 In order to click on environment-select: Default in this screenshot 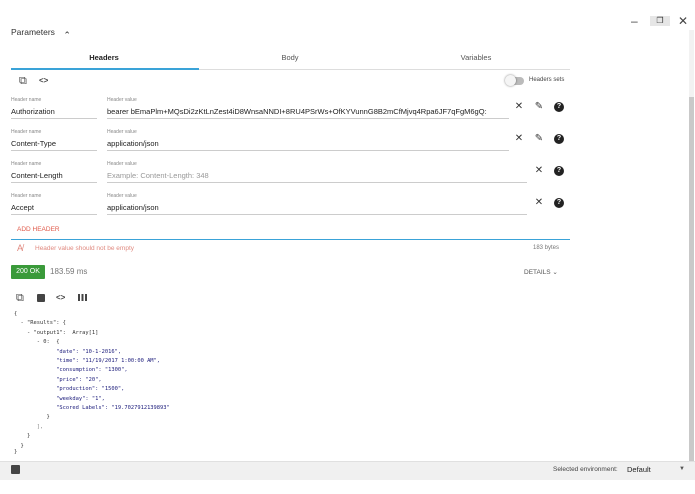, I will do `click(639, 469)`.